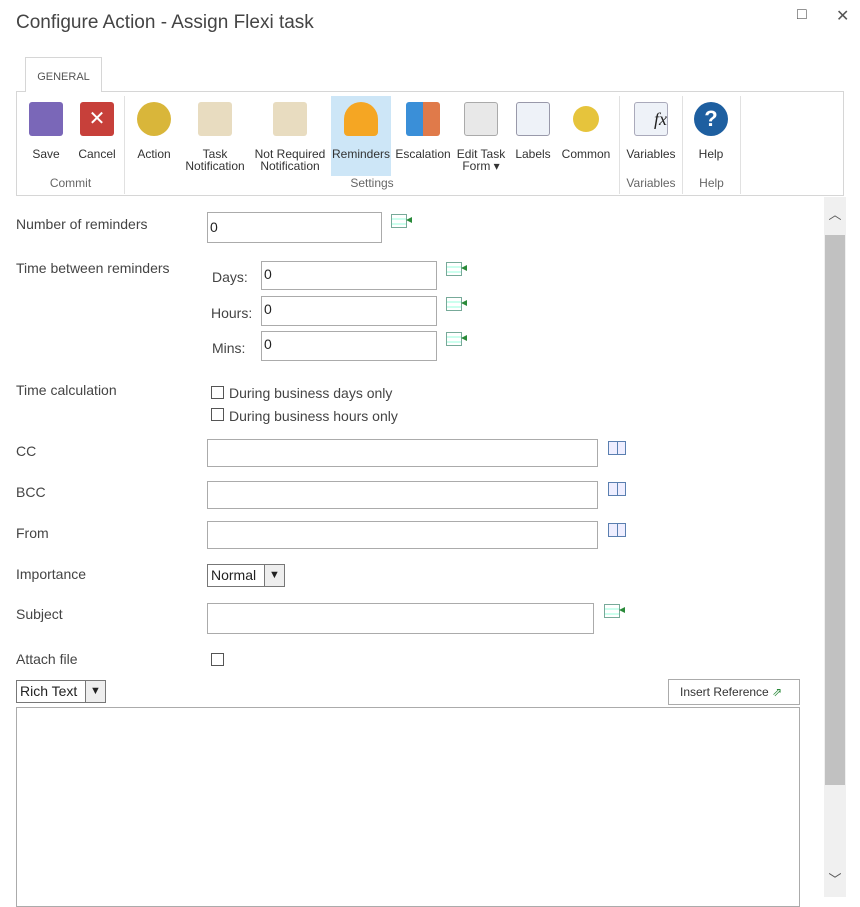 This screenshot has height=907, width=860. I want to click on task-notification-button: Task Notification, so click(215, 136).